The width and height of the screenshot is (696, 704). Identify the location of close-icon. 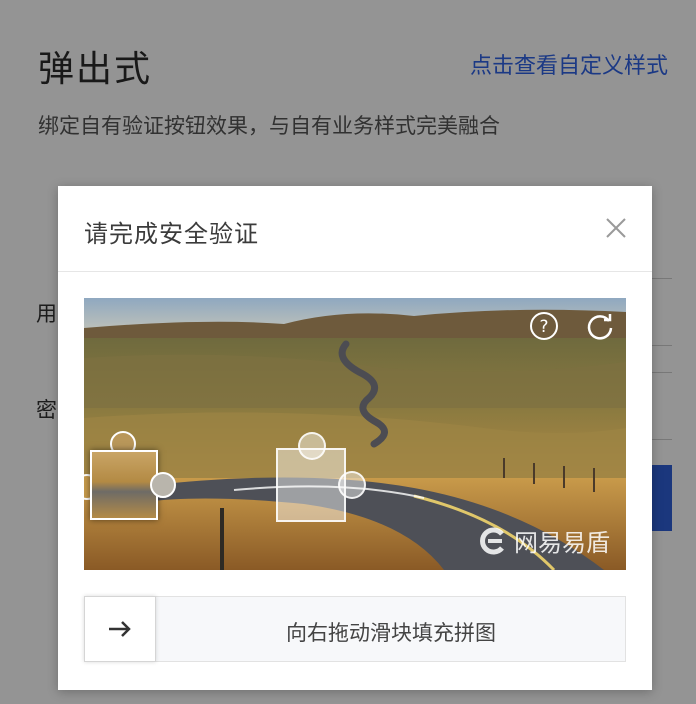
(616, 228).